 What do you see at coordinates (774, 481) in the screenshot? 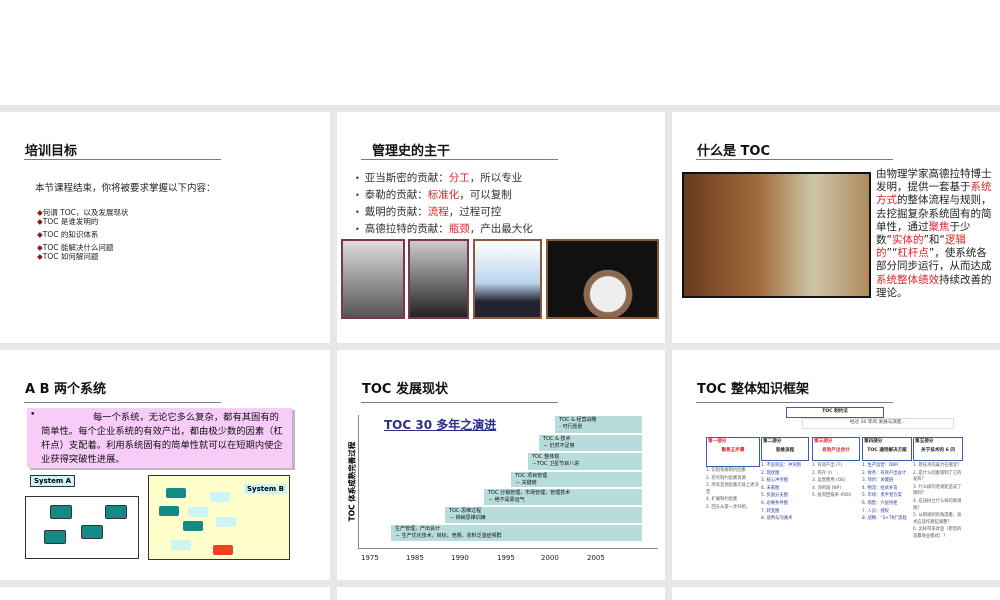
I see `part-item: 3. 核心冲突图` at bounding box center [774, 481].